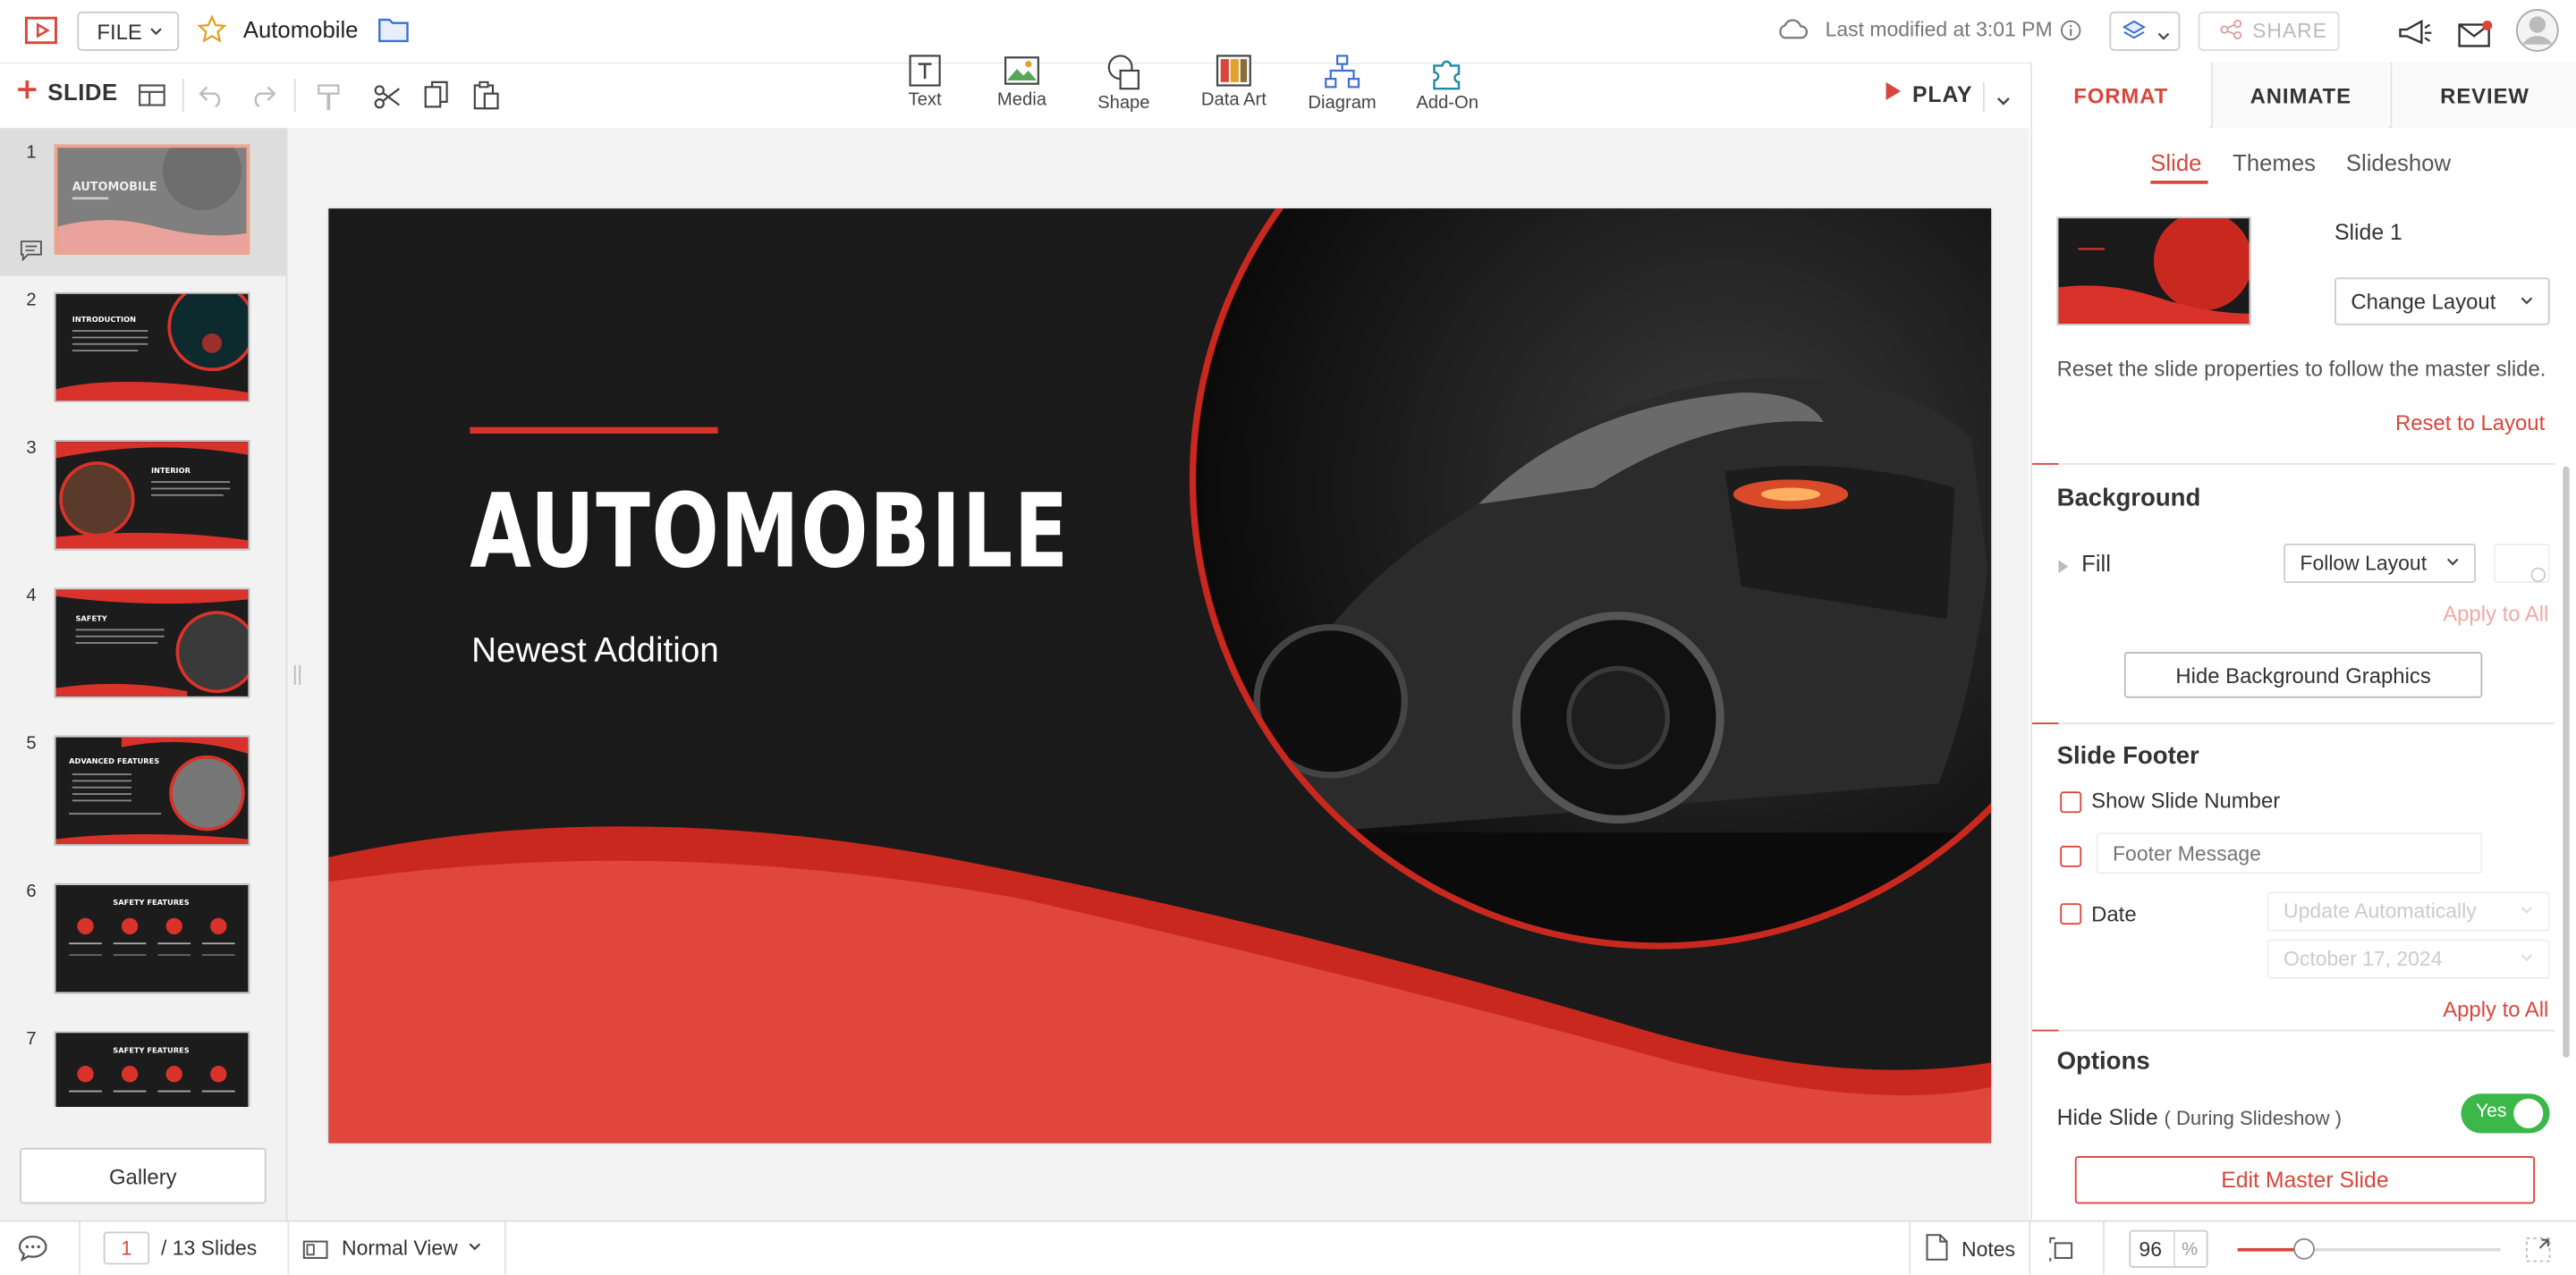 Image resolution: width=2576 pixels, height=1275 pixels. I want to click on slide-subtitle: Newest Addition, so click(595, 651).